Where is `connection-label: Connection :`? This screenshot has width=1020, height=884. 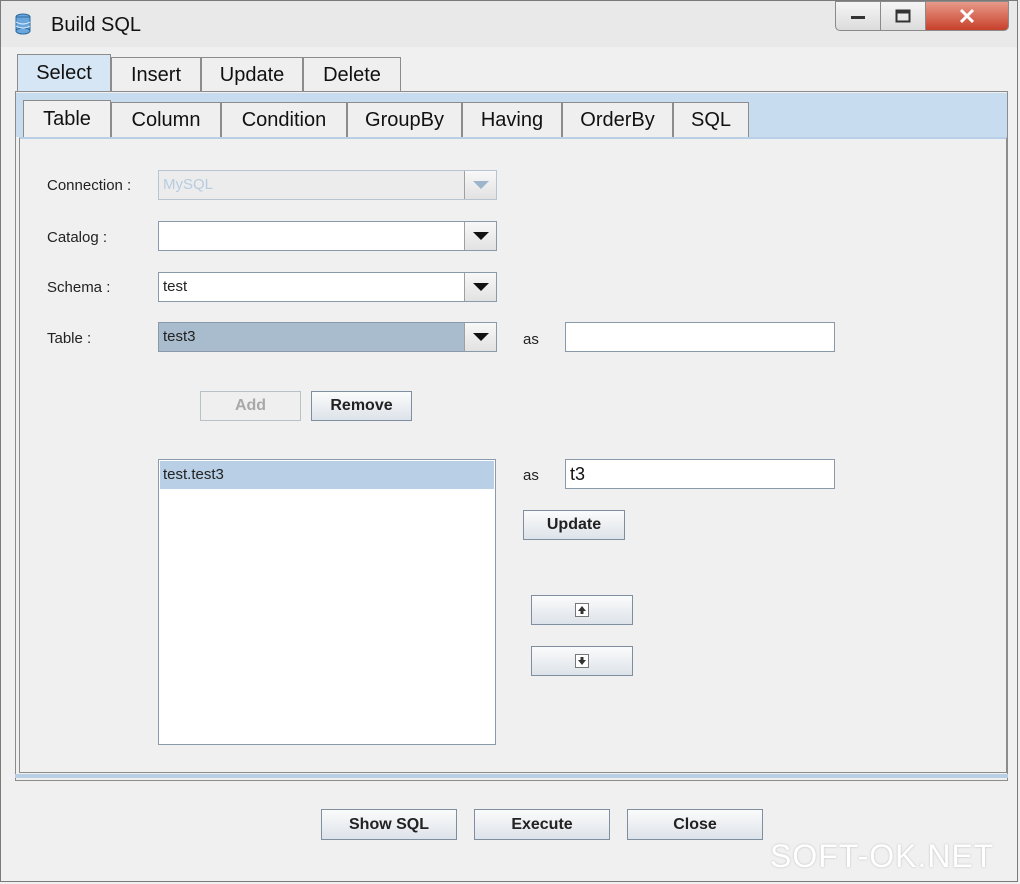 connection-label: Connection : is located at coordinates (89, 185).